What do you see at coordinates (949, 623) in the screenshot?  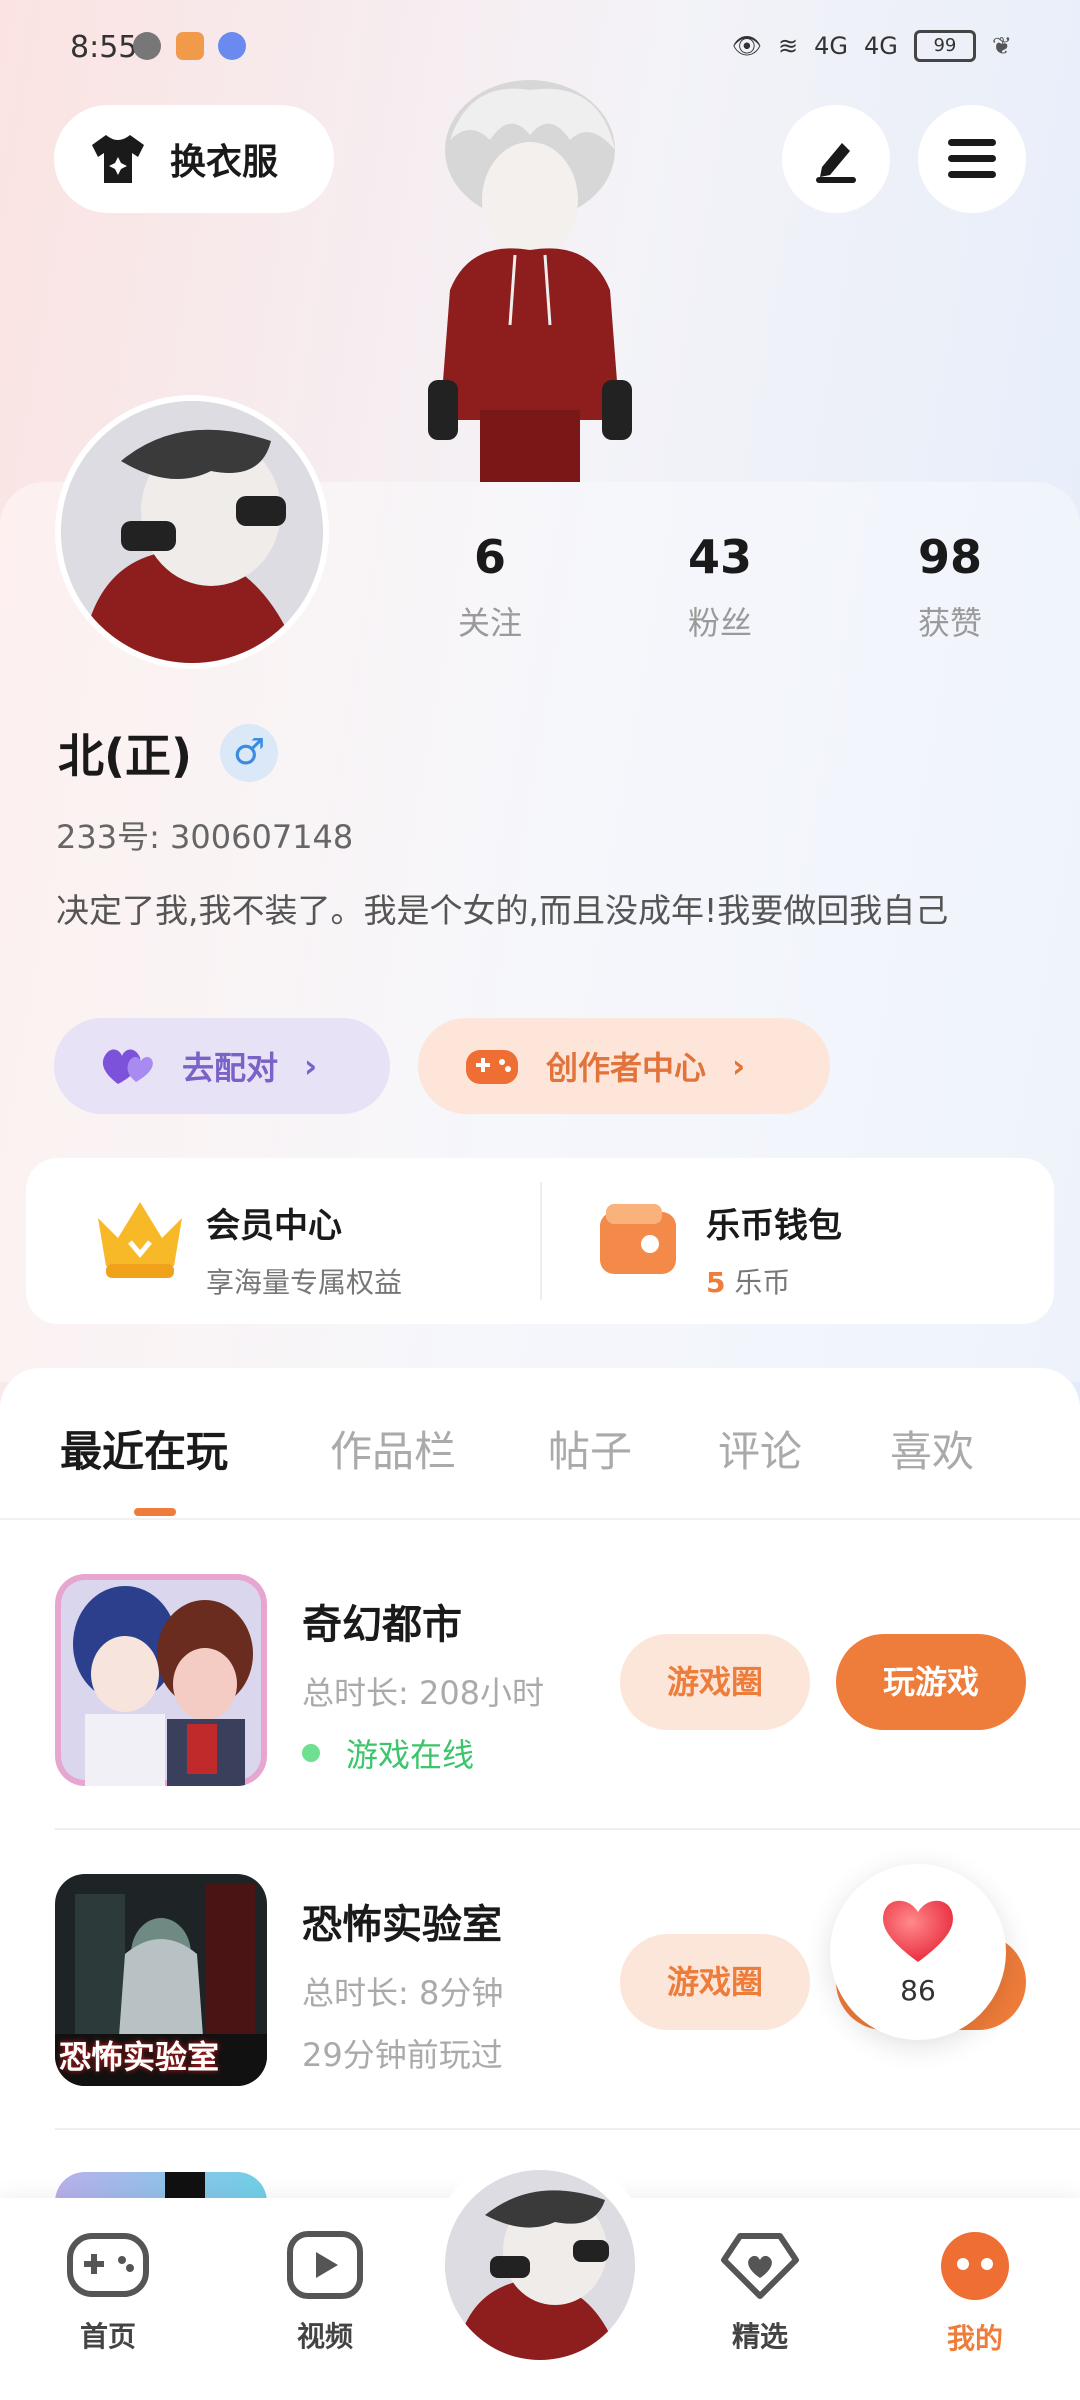 I see `stat-label: 获赞` at bounding box center [949, 623].